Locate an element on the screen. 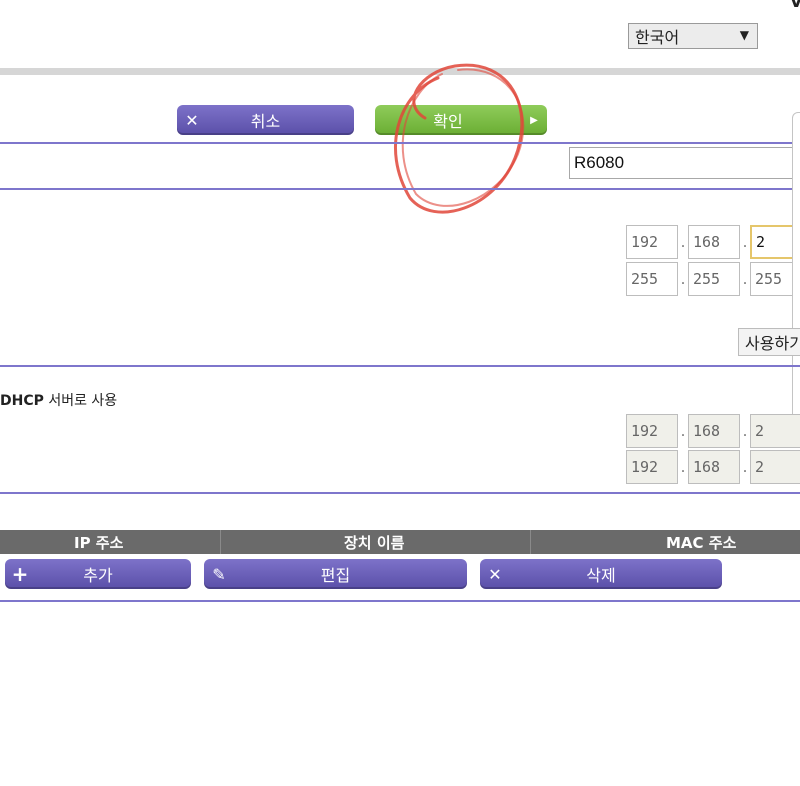  red-annotation-circle is located at coordinates (459, 138).